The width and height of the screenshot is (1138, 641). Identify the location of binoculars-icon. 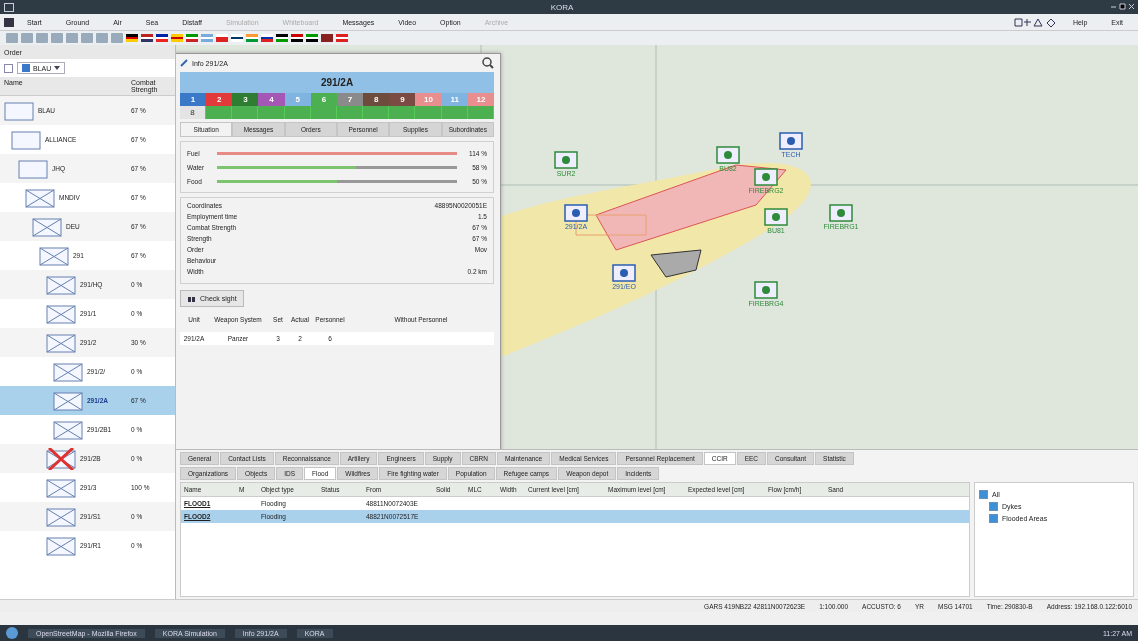
(191, 298).